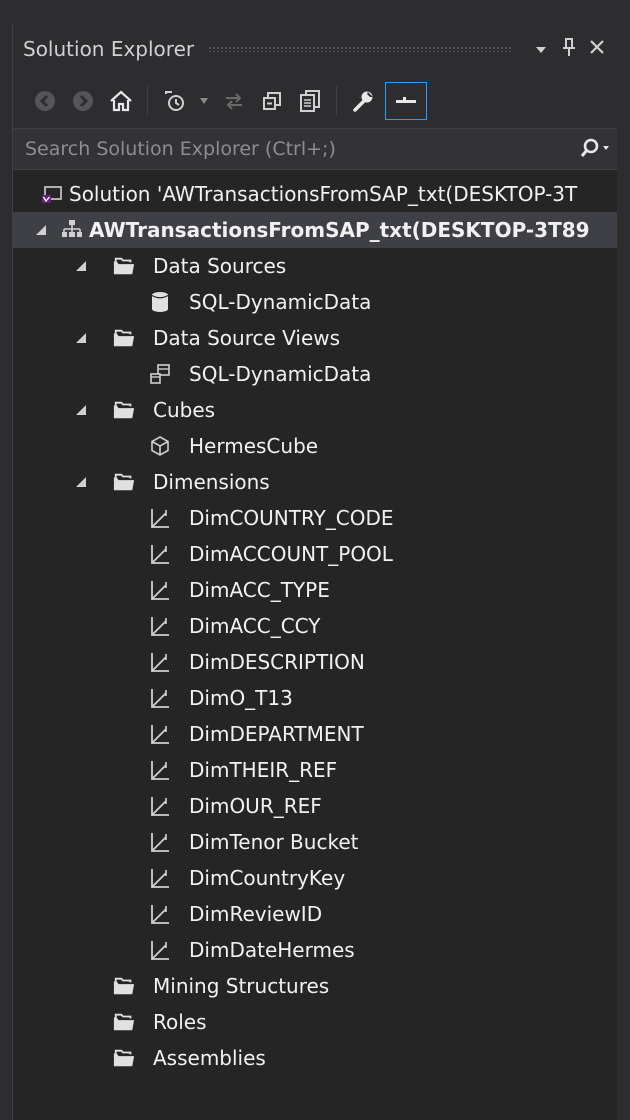 The image size is (630, 1120). Describe the element at coordinates (569, 46) in the screenshot. I see `pin-icon` at that location.